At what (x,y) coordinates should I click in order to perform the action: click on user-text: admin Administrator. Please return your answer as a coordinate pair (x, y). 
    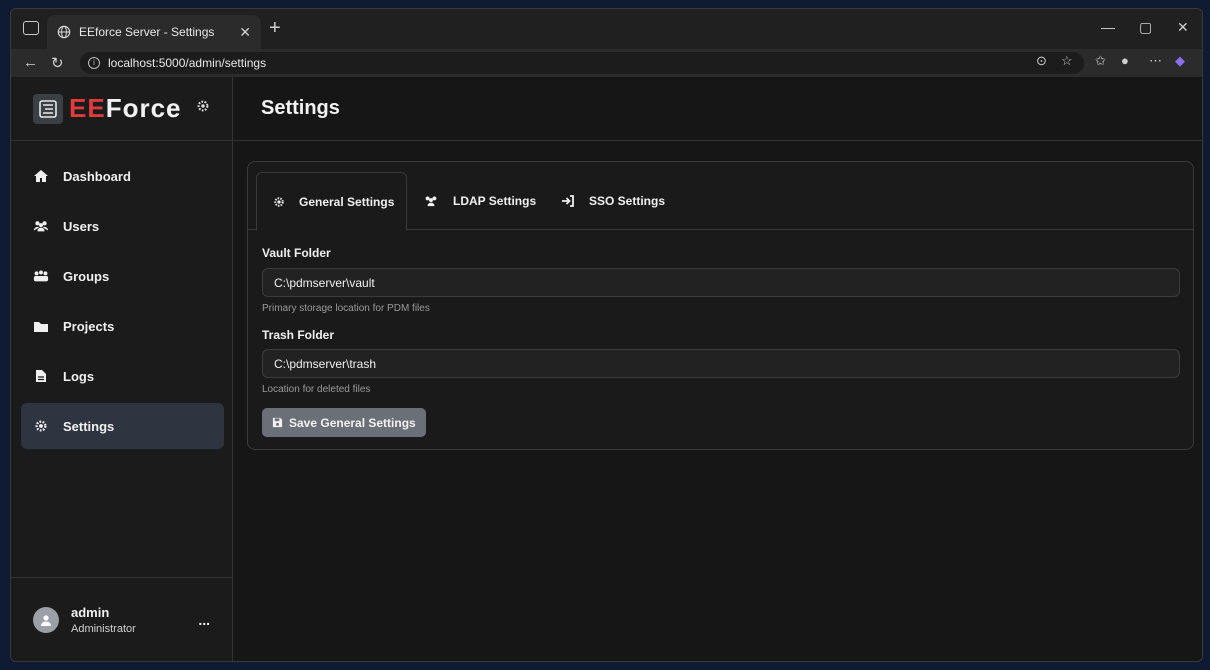
    Looking at the image, I should click on (103, 620).